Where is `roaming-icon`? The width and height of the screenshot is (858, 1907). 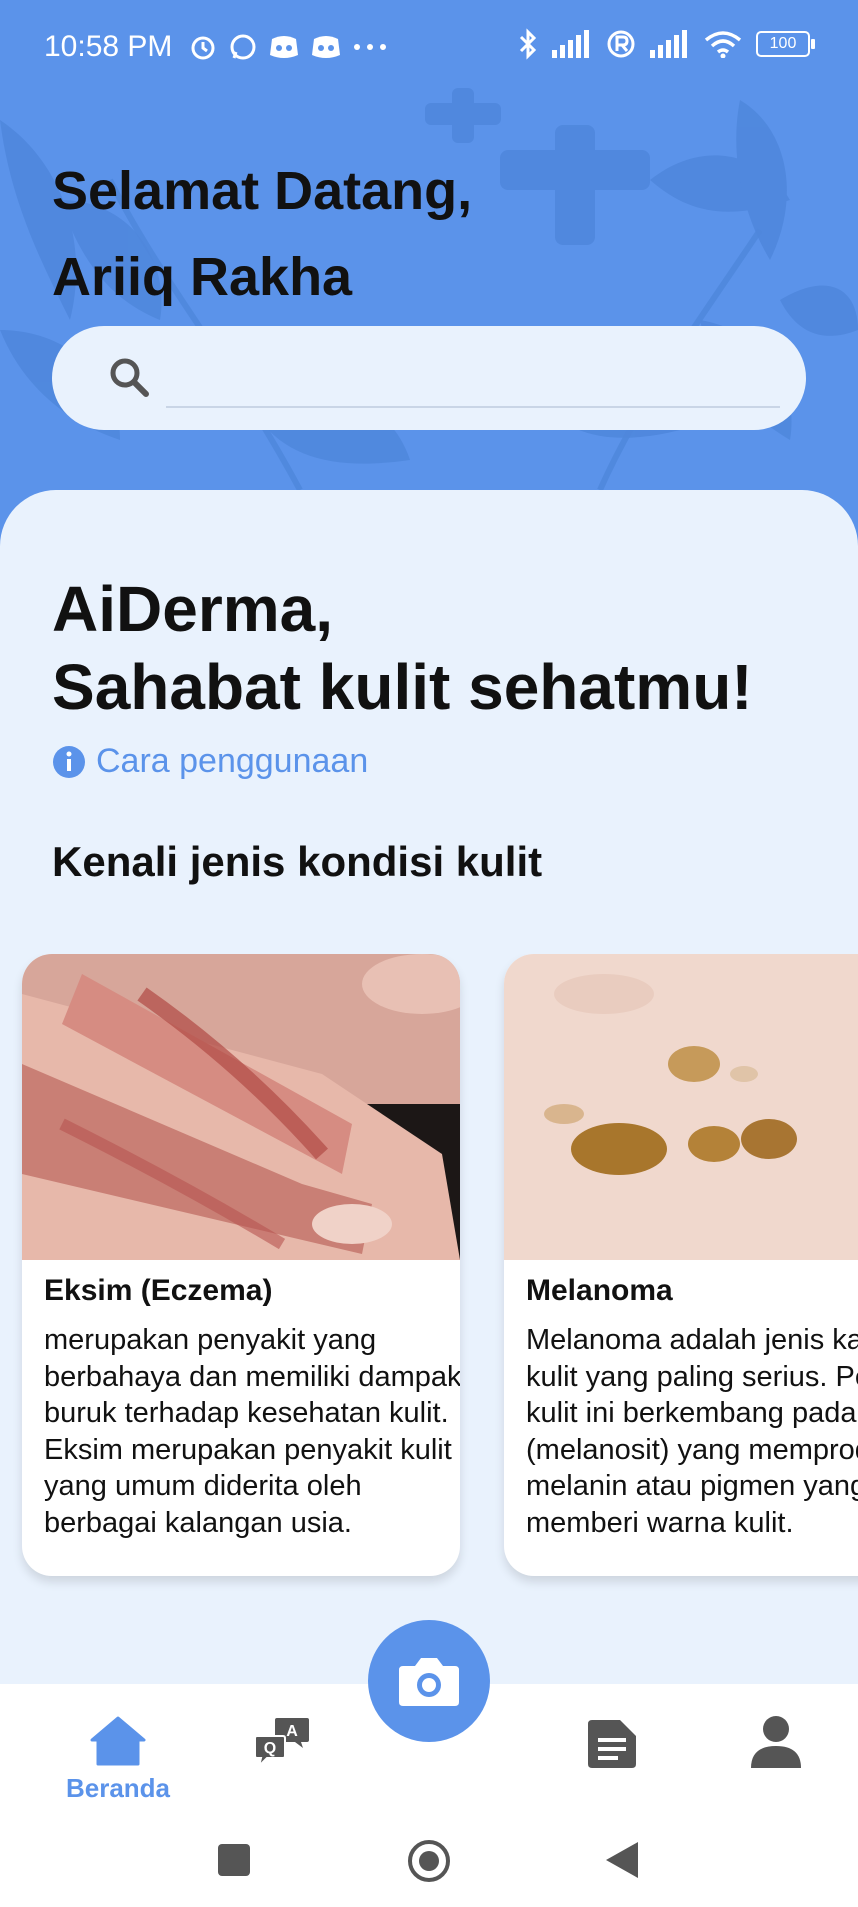 roaming-icon is located at coordinates (621, 44).